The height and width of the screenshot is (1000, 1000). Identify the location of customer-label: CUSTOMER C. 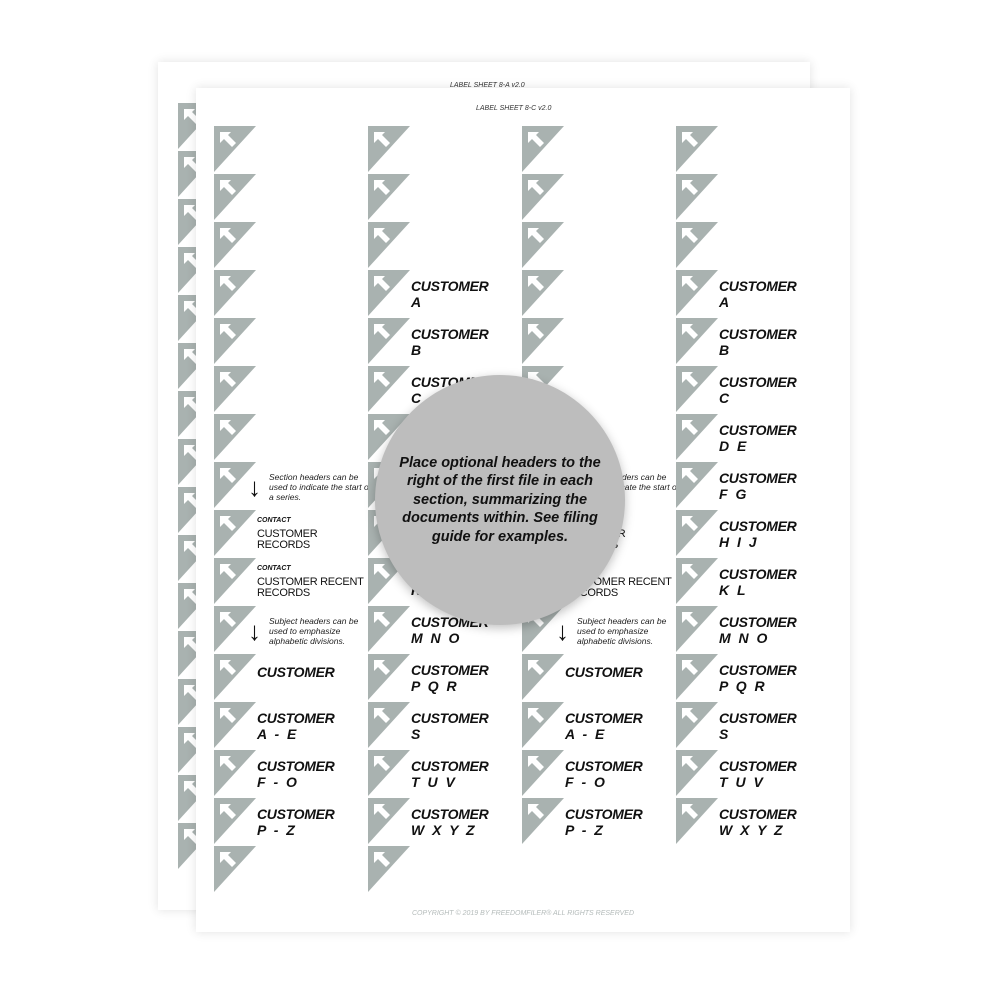
(758, 390).